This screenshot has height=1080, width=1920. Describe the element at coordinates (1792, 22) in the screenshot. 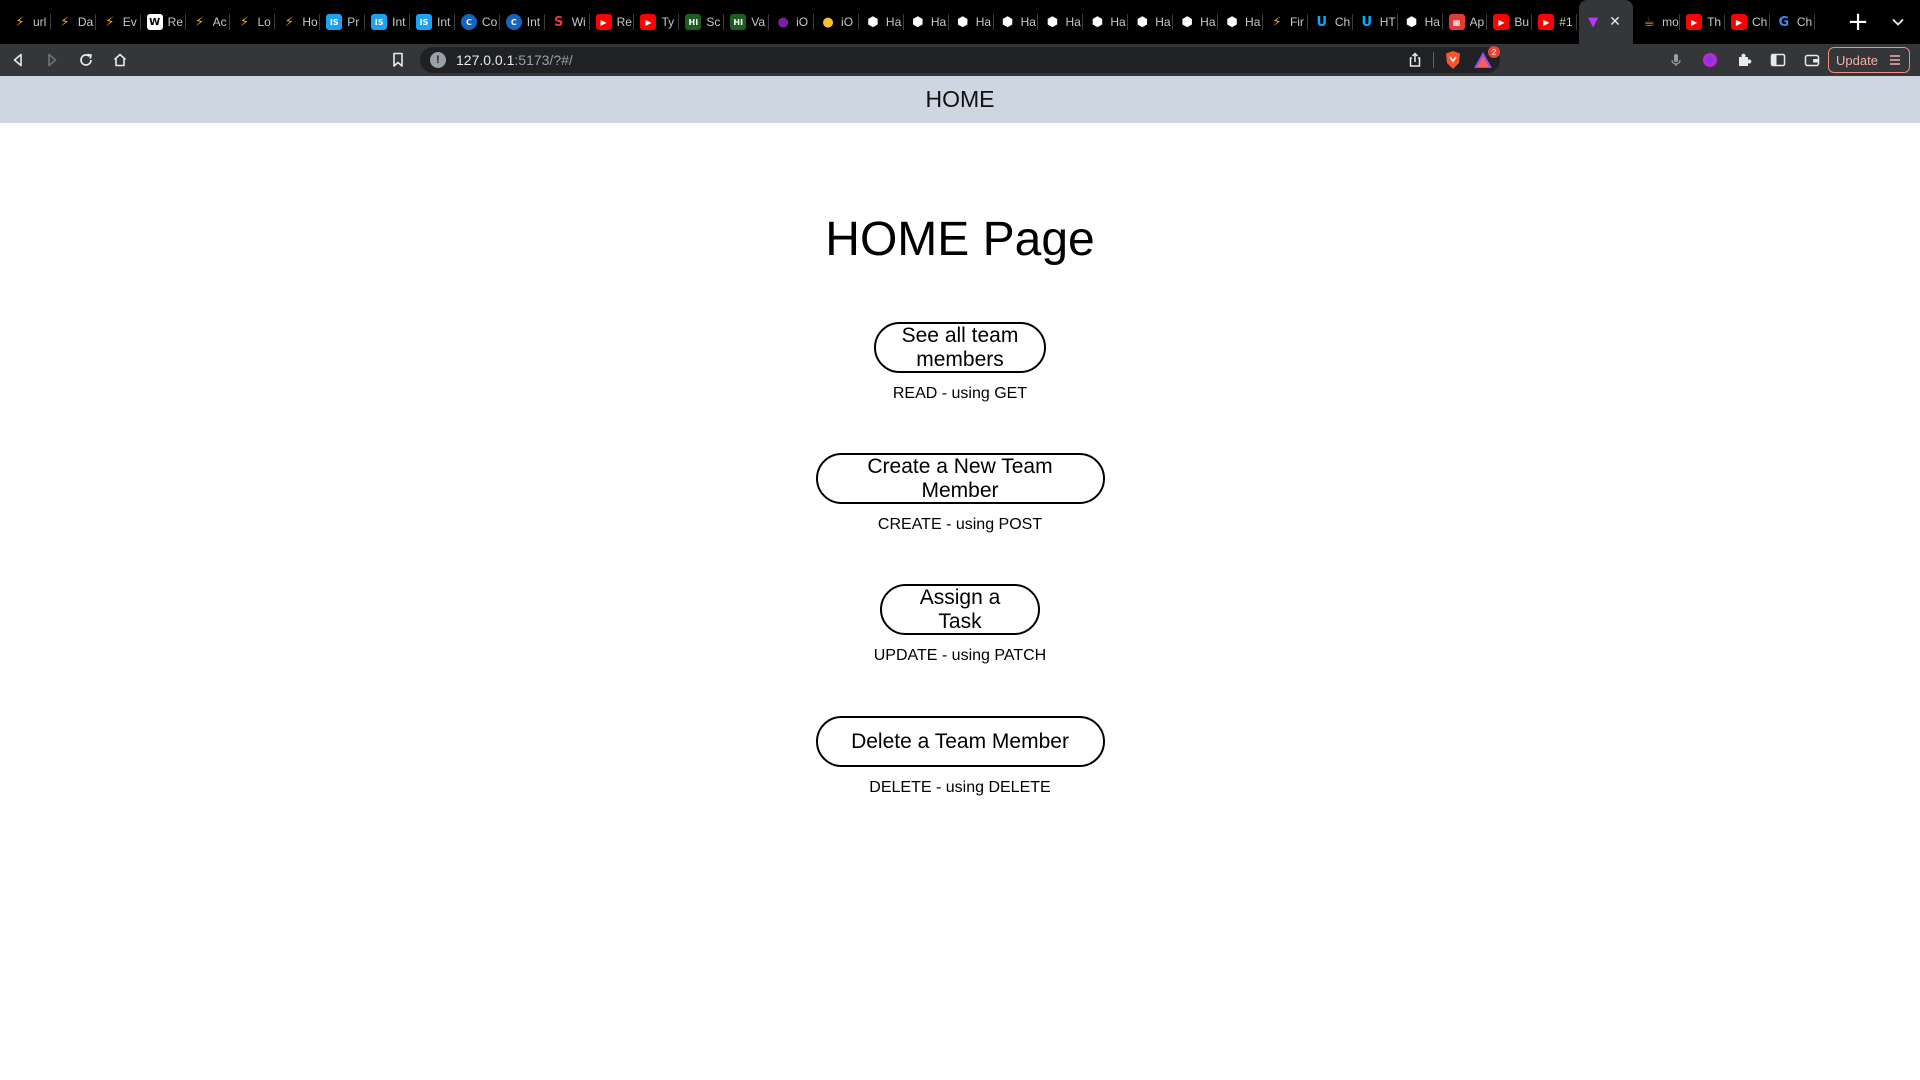

I see `browser-tab: G Ch` at that location.